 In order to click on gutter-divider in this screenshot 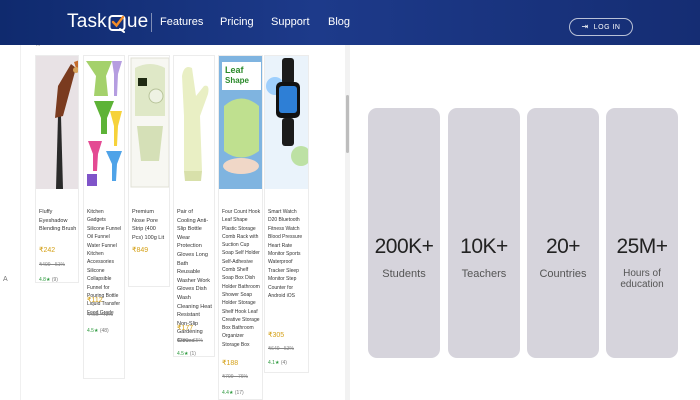, I will do `click(20, 222)`.